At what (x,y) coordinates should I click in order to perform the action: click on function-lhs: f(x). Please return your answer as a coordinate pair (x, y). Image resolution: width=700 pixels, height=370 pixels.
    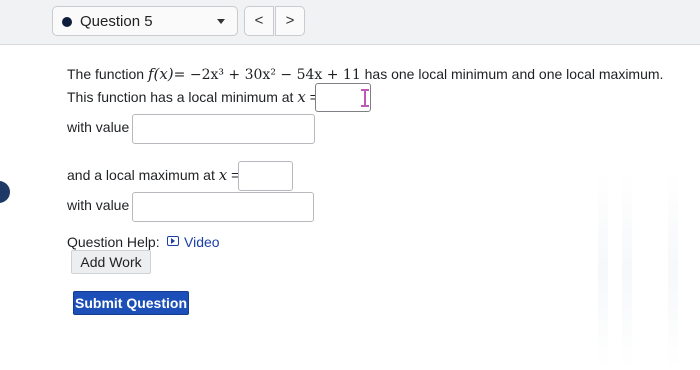
    Looking at the image, I should click on (160, 74).